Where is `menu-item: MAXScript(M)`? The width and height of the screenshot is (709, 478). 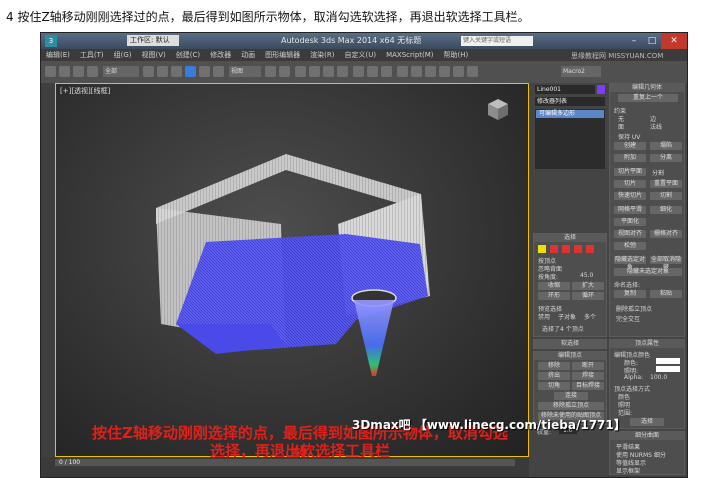 menu-item: MAXScript(M) is located at coordinates (409, 55).